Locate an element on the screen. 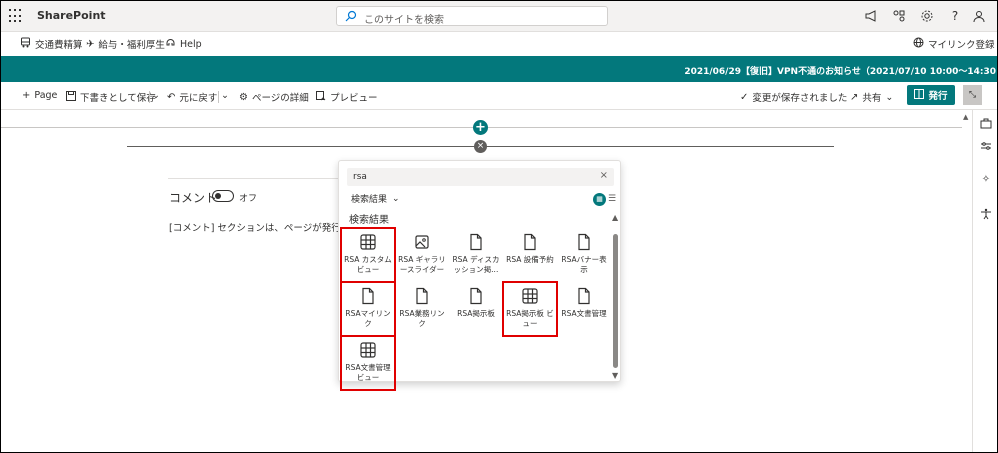  app-launcher-icon is located at coordinates (16, 16).